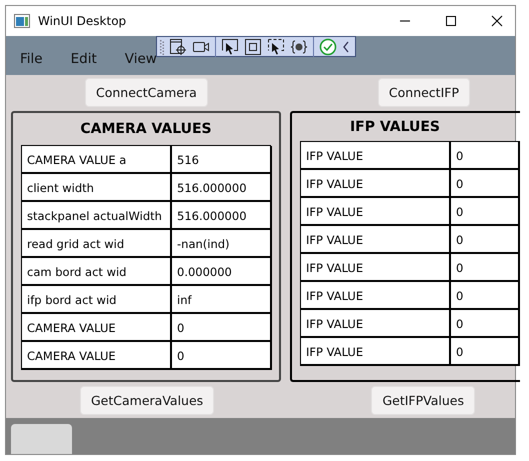 The image size is (529, 461). I want to click on close-icon, so click(497, 21).